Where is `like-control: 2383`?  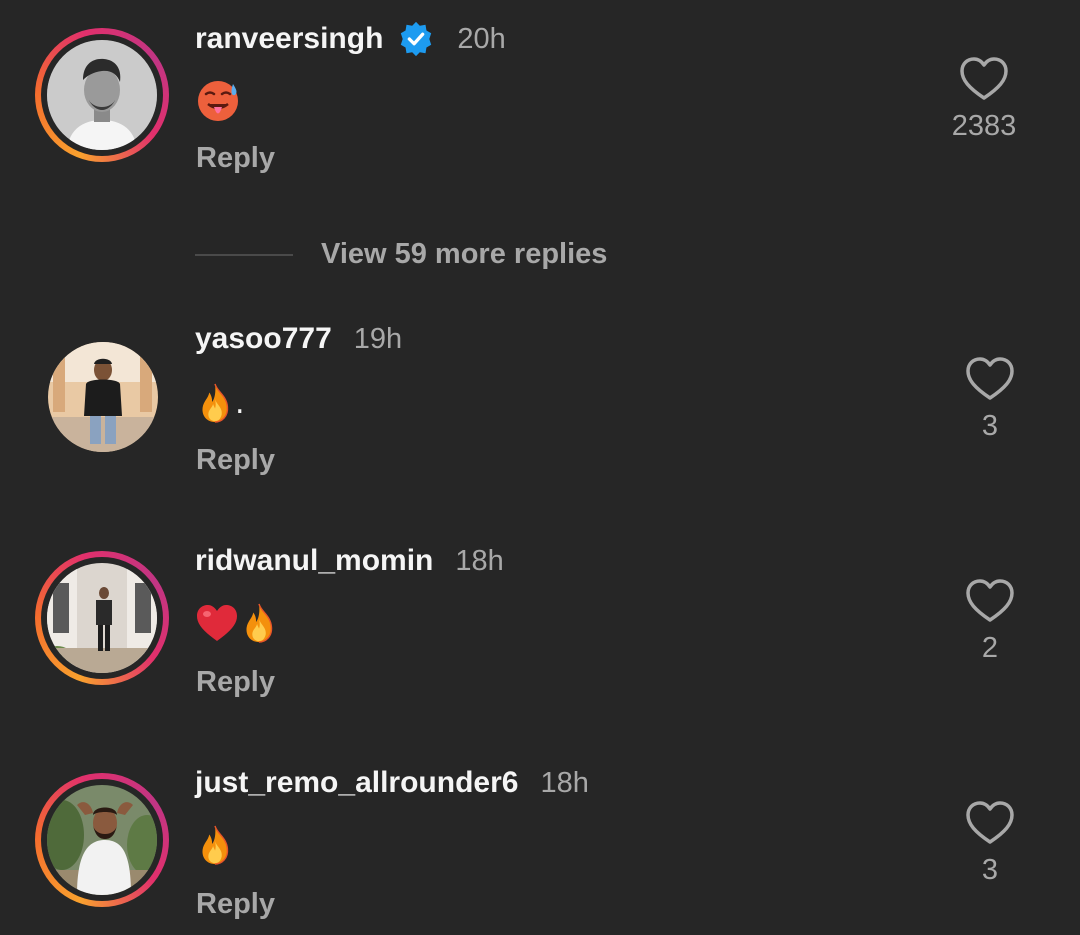 like-control: 2383 is located at coordinates (984, 99).